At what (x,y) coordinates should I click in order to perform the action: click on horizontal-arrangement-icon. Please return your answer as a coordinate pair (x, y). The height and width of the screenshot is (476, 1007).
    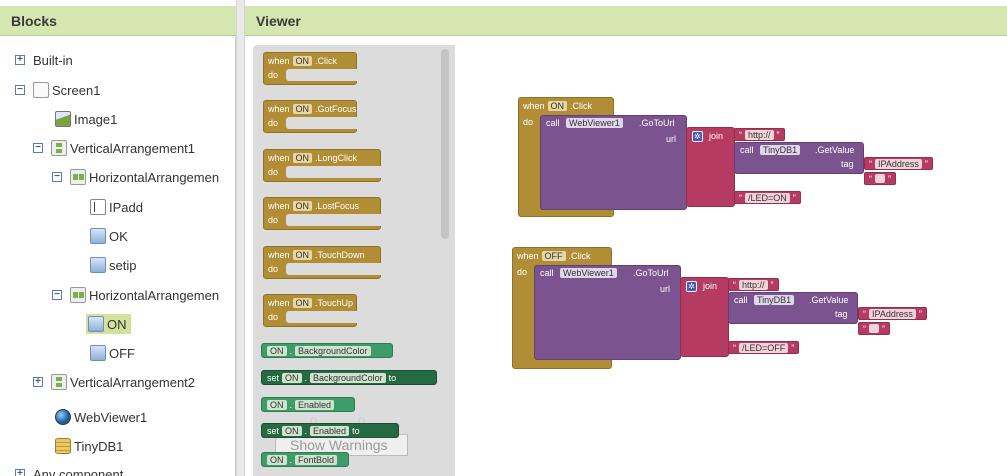
    Looking at the image, I should click on (78, 295).